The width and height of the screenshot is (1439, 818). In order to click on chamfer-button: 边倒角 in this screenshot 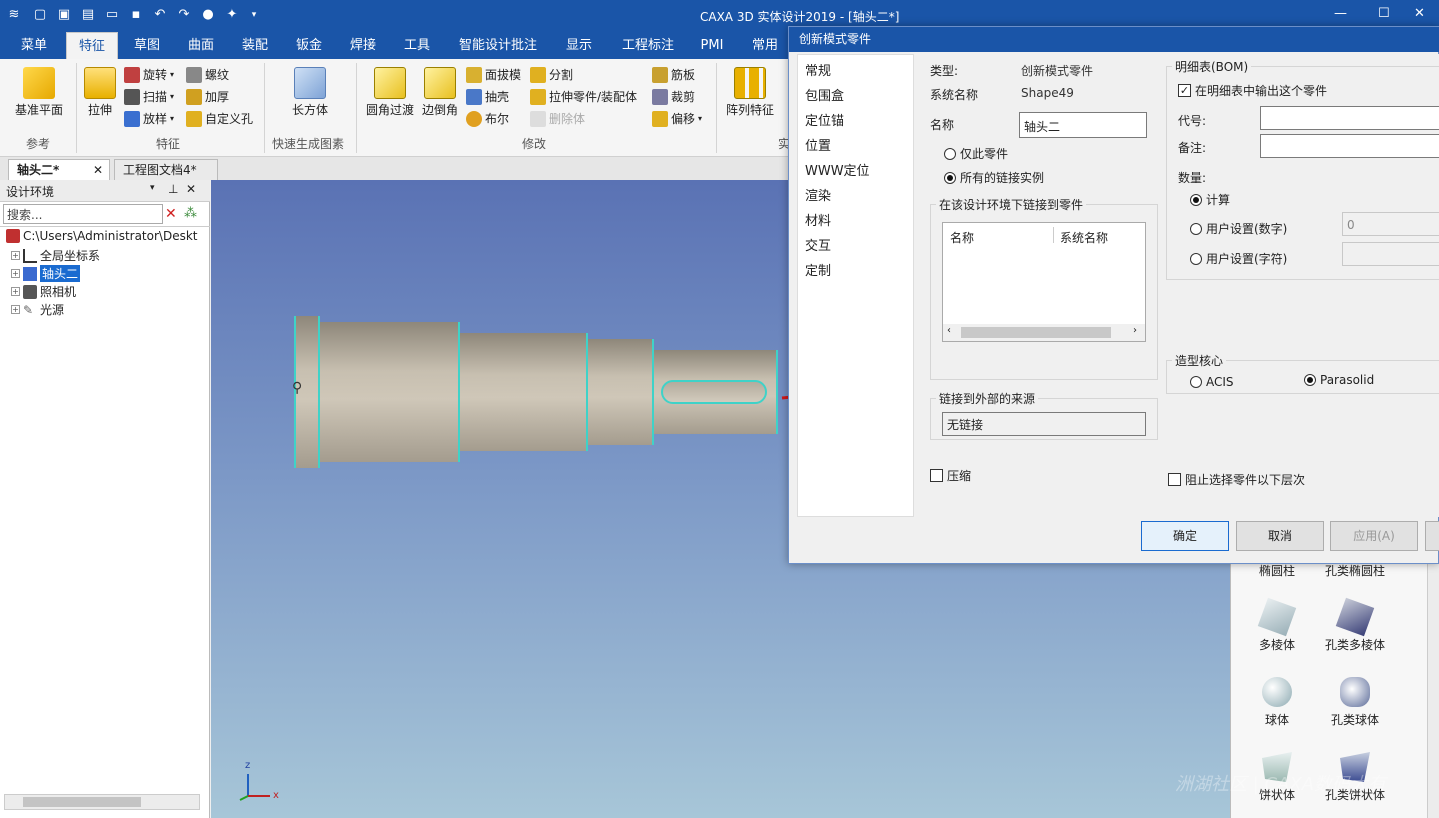, I will do `click(440, 92)`.